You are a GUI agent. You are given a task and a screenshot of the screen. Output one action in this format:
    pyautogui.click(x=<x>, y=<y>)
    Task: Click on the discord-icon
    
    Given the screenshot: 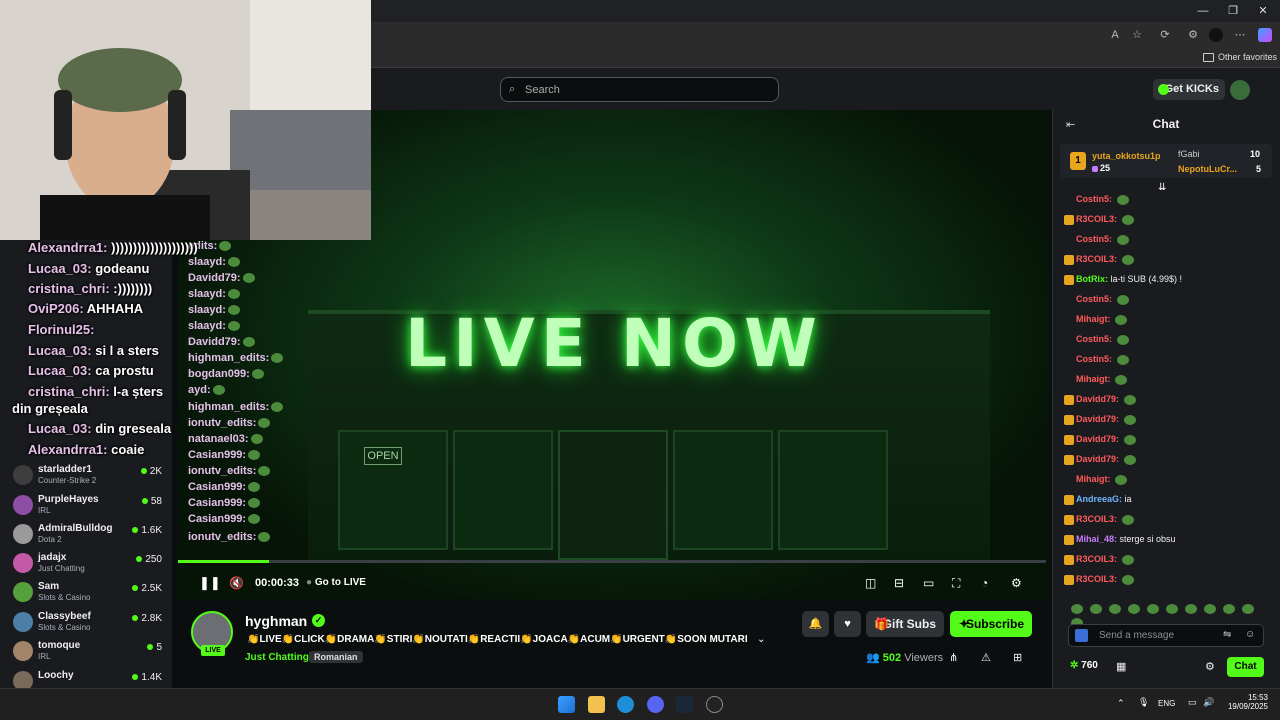 What is the action you would take?
    pyautogui.click(x=655, y=704)
    